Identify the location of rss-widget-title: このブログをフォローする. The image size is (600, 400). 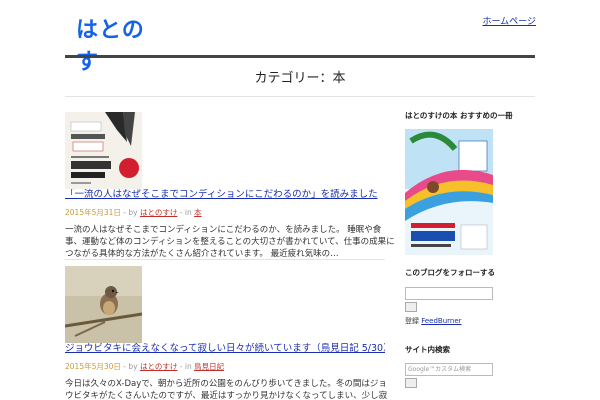
(450, 272).